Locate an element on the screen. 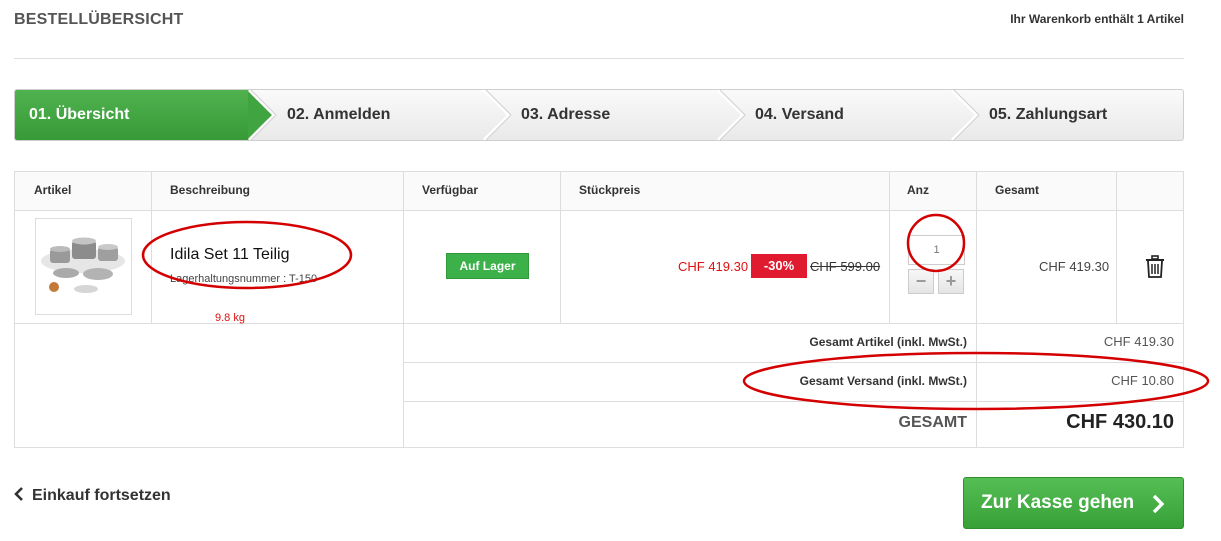 The height and width of the screenshot is (541, 1221). checkout-button-label: Zur Kasse gehen is located at coordinates (1058, 502).